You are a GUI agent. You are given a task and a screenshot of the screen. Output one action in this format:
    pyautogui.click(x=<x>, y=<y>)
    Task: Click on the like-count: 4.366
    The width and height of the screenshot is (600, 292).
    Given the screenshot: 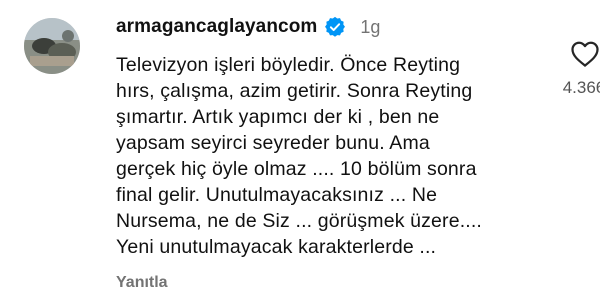 What is the action you would take?
    pyautogui.click(x=581, y=87)
    